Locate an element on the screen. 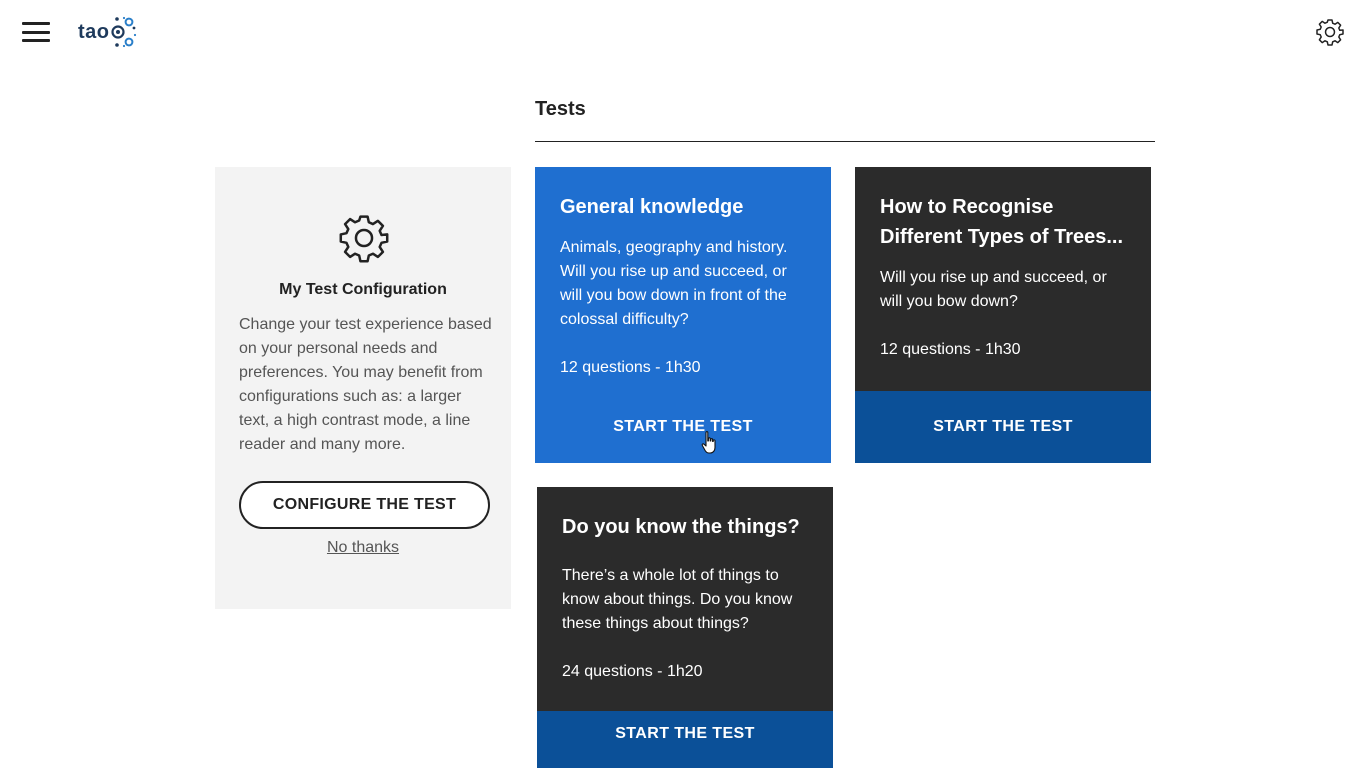  test-title: Do you know the things? is located at coordinates (681, 527).